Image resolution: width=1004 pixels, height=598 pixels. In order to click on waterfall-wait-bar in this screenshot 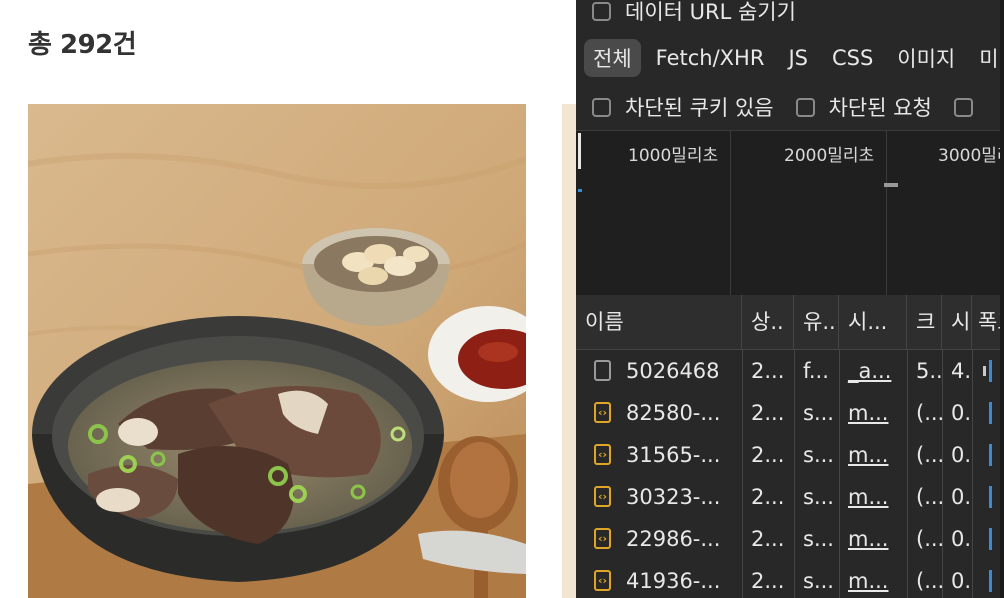, I will do `click(984, 371)`.